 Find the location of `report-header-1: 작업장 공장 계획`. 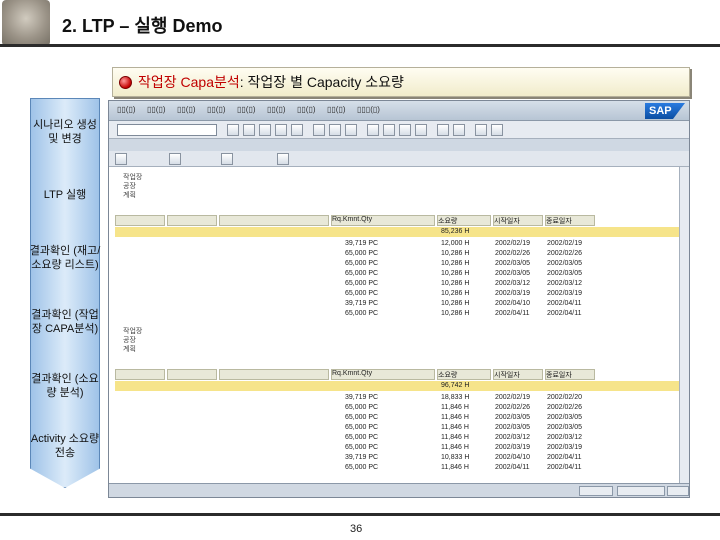

report-header-1: 작업장 공장 계획 is located at coordinates (132, 186).